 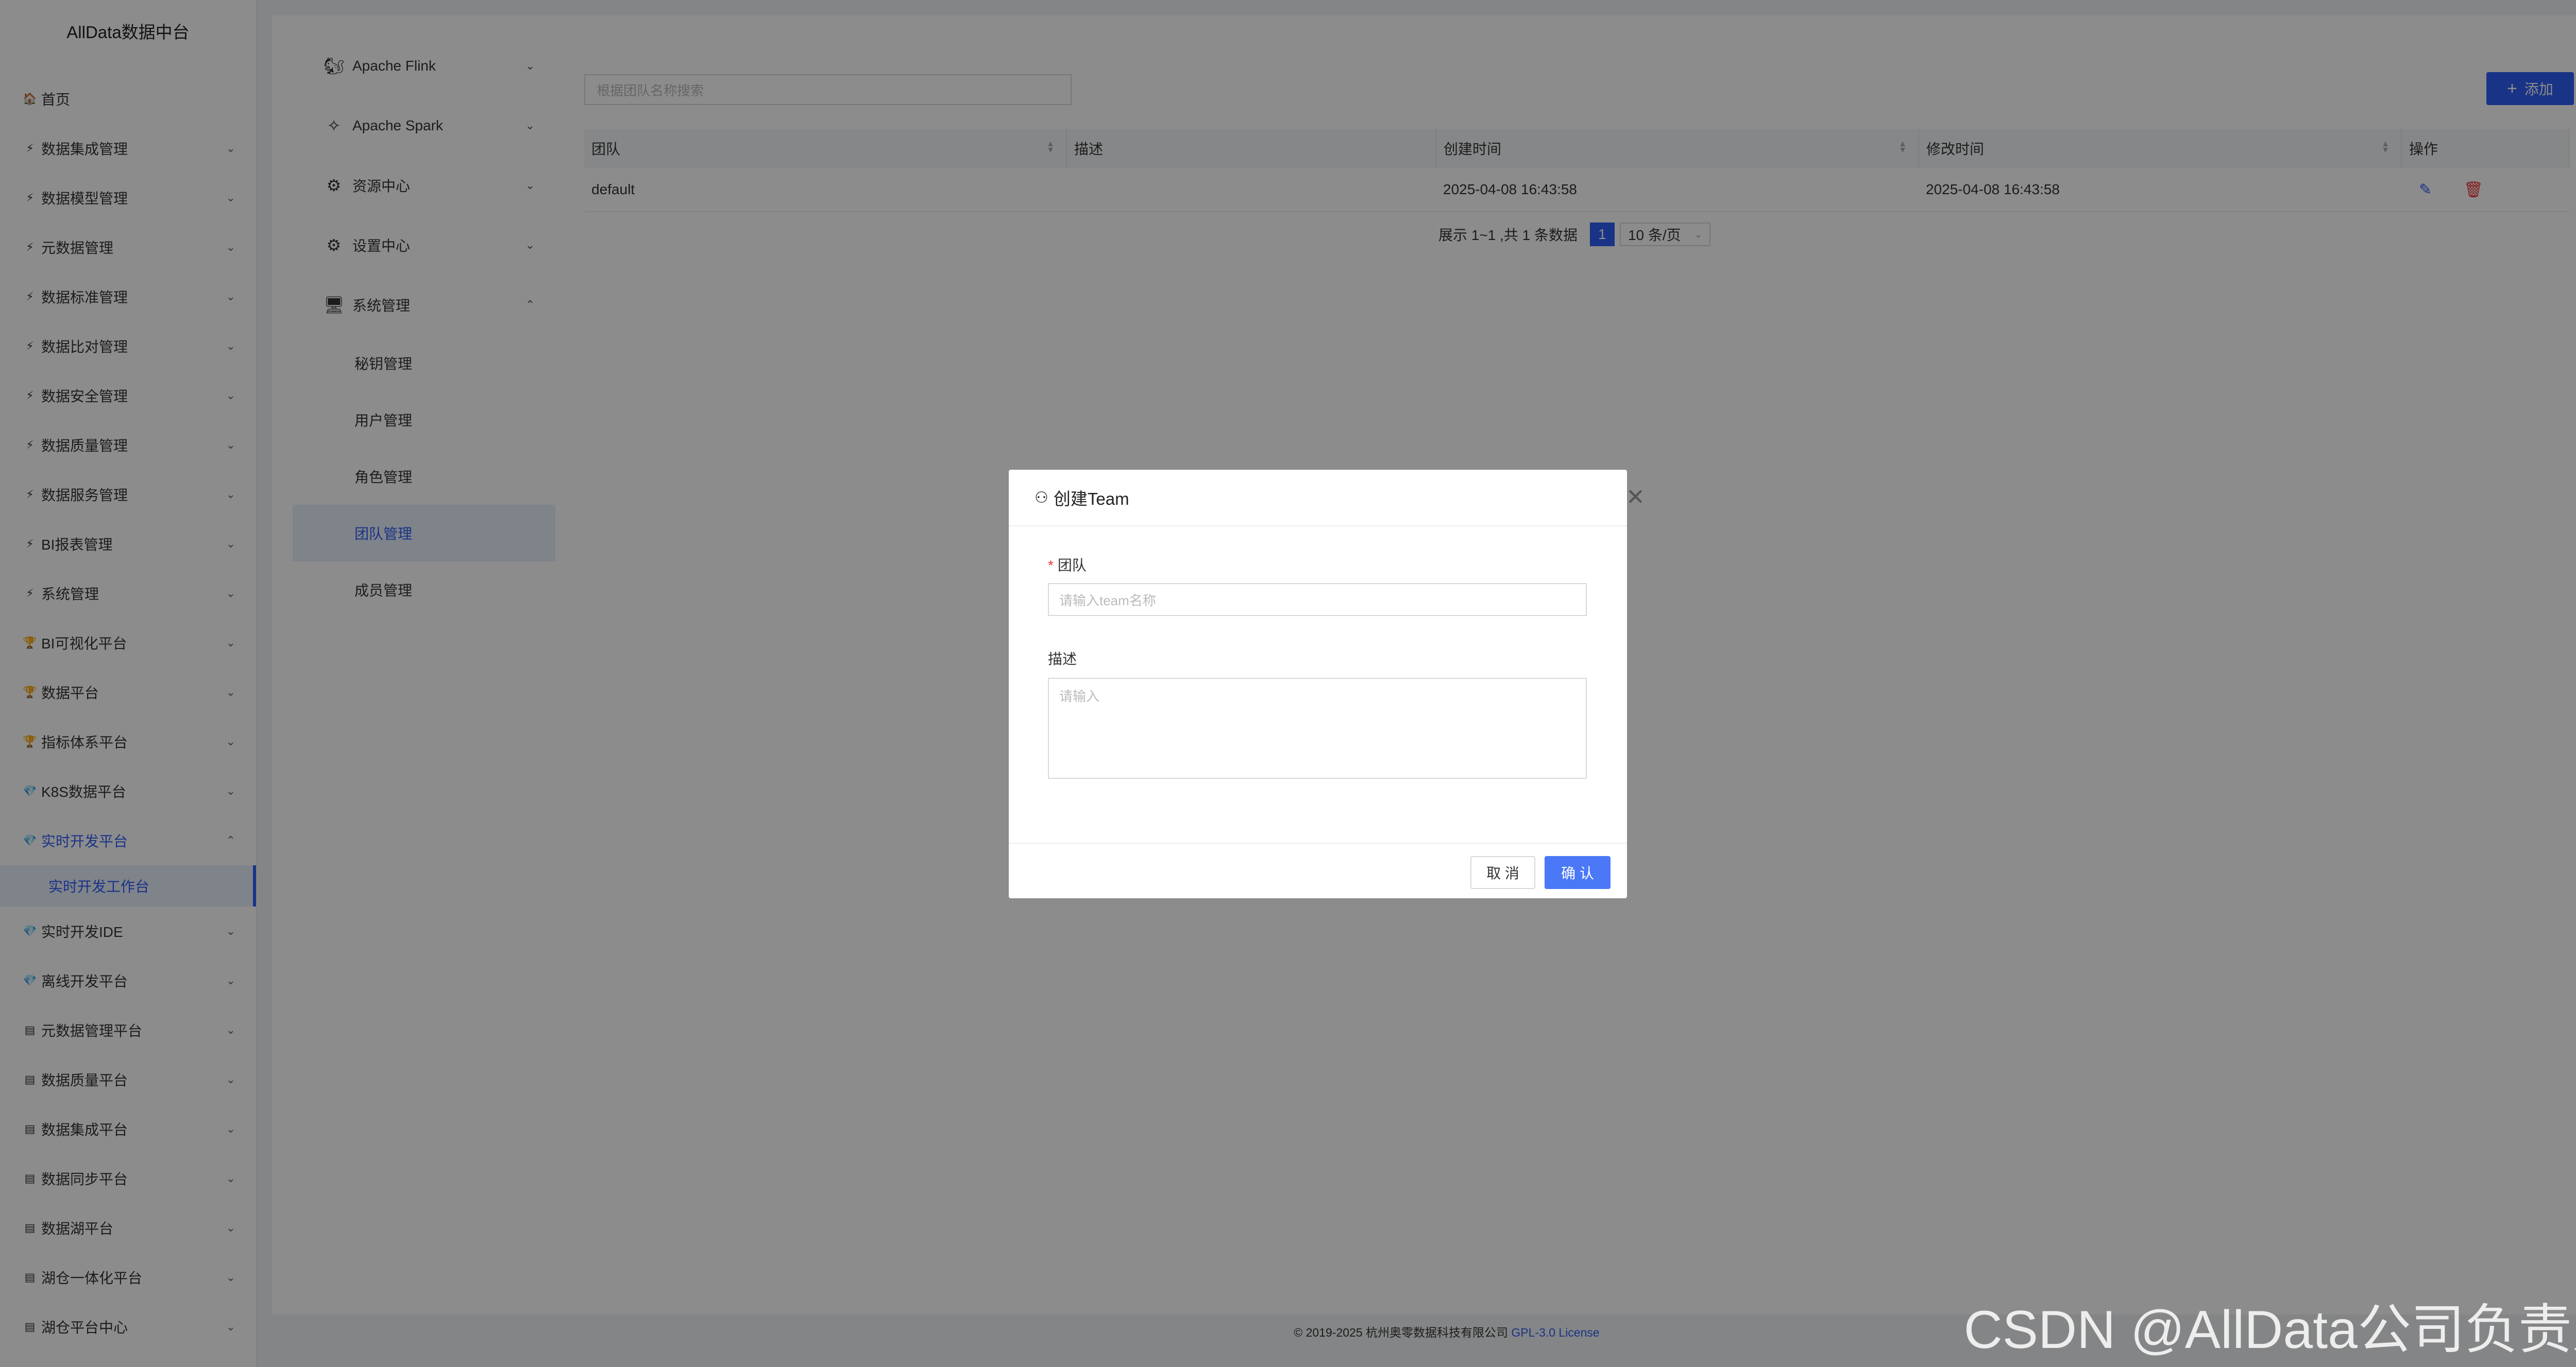 I want to click on cancel-button: 取 消, so click(x=1502, y=873).